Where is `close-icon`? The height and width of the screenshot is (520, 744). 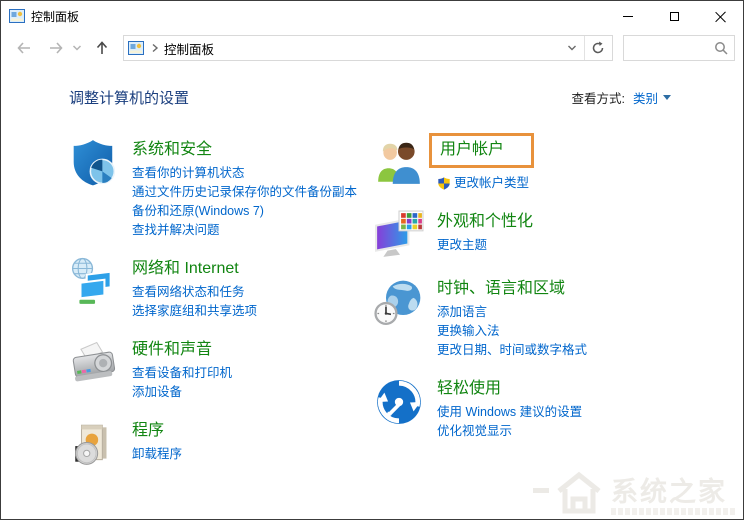
close-icon is located at coordinates (720, 16).